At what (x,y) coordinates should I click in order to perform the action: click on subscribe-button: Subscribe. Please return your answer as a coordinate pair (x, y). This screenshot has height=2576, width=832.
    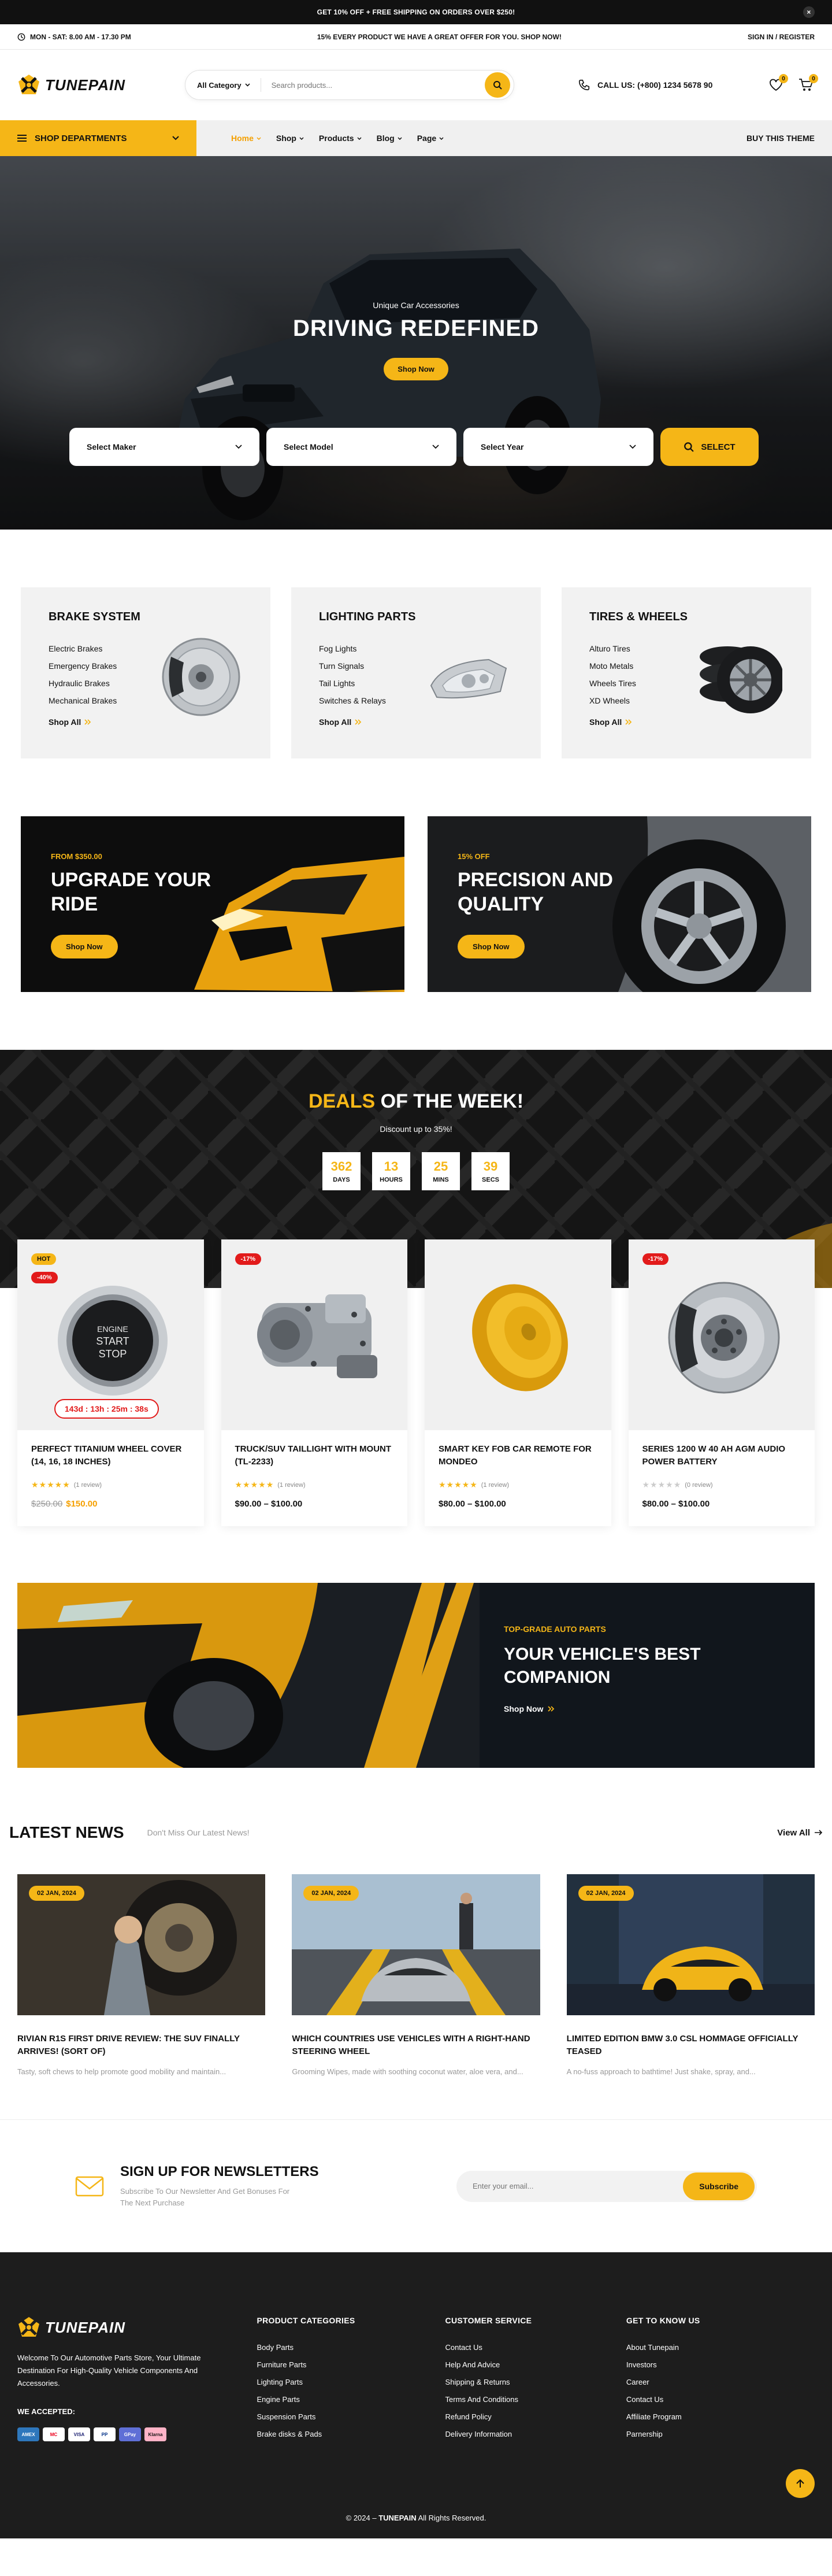
    Looking at the image, I should click on (719, 2186).